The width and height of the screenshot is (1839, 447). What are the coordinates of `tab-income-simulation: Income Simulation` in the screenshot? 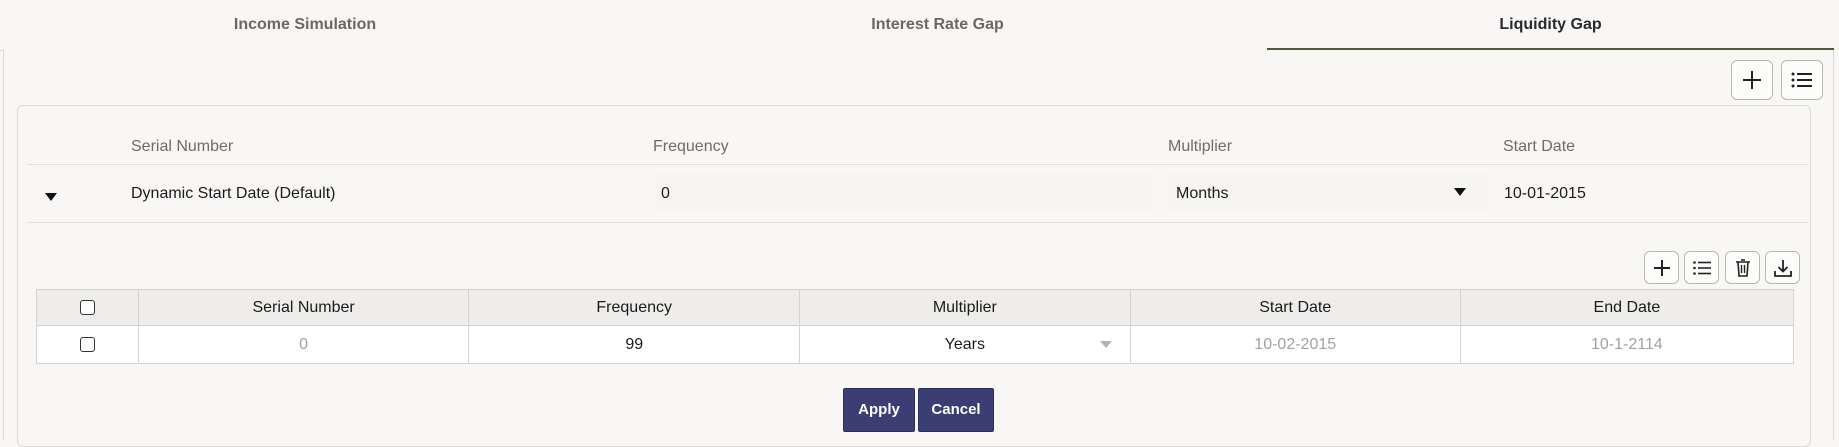 It's located at (305, 25).